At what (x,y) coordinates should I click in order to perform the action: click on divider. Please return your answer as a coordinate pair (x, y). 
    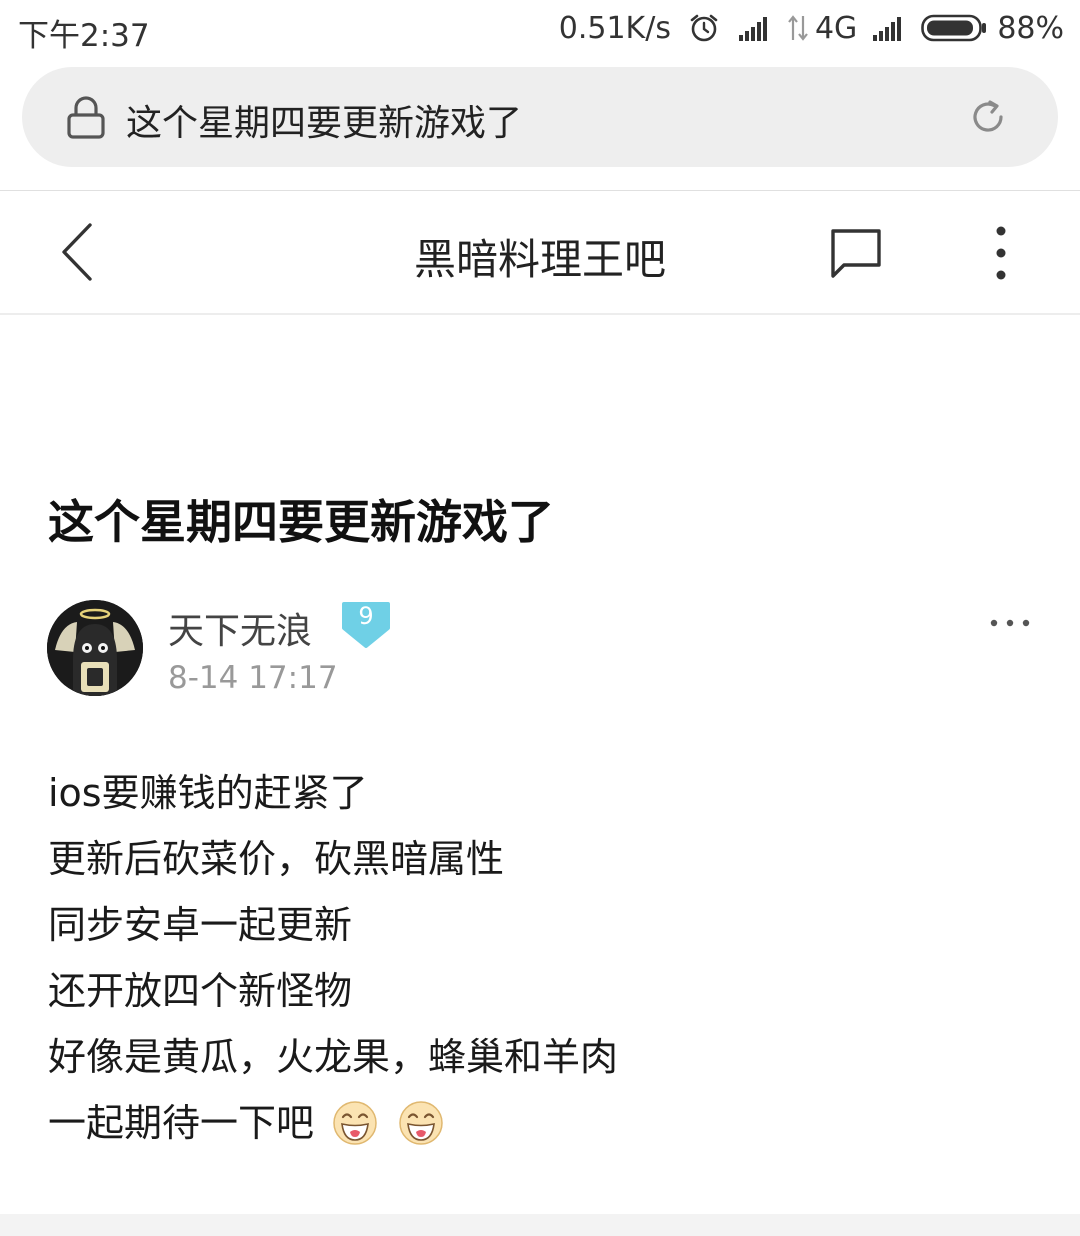
    Looking at the image, I should click on (540, 314).